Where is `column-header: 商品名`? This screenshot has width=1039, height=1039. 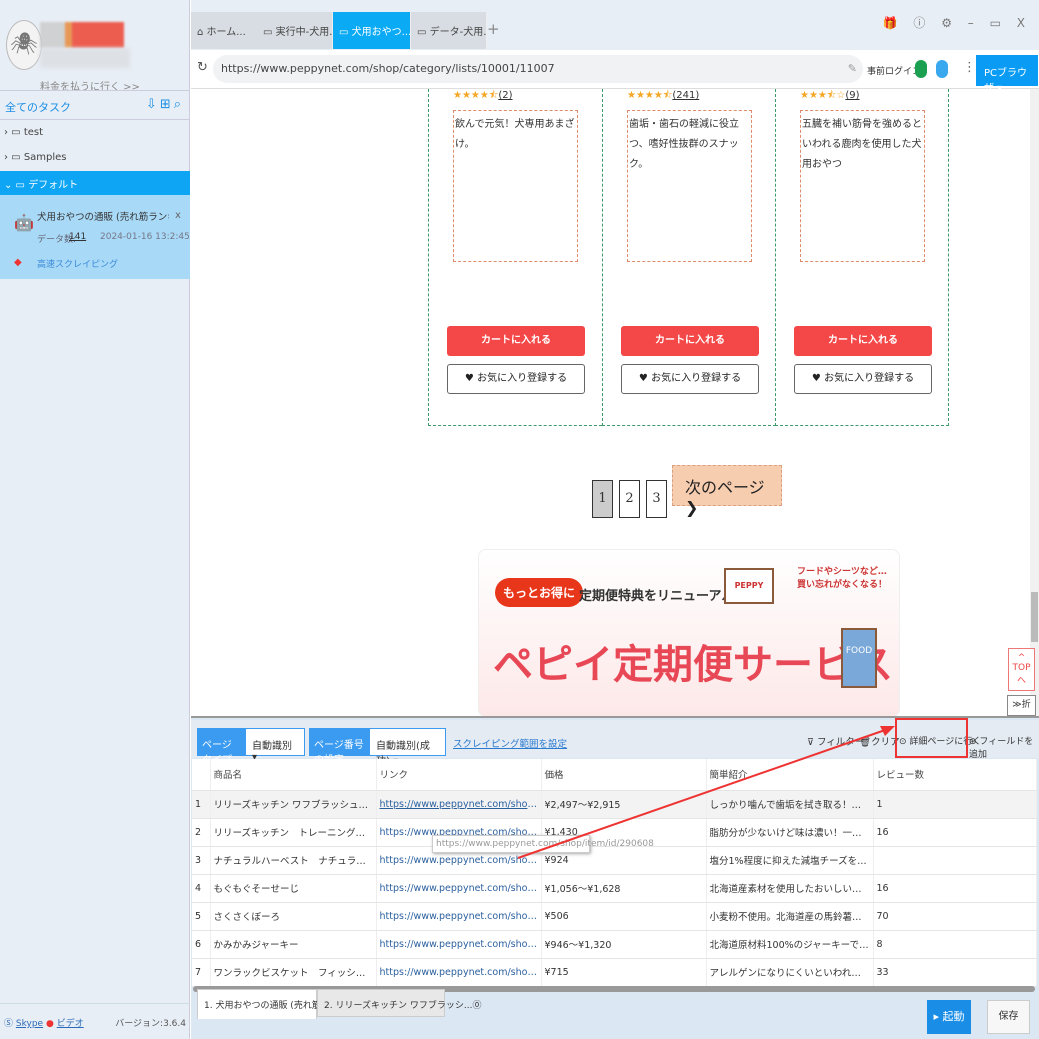
column-header: 商品名 is located at coordinates (293, 775).